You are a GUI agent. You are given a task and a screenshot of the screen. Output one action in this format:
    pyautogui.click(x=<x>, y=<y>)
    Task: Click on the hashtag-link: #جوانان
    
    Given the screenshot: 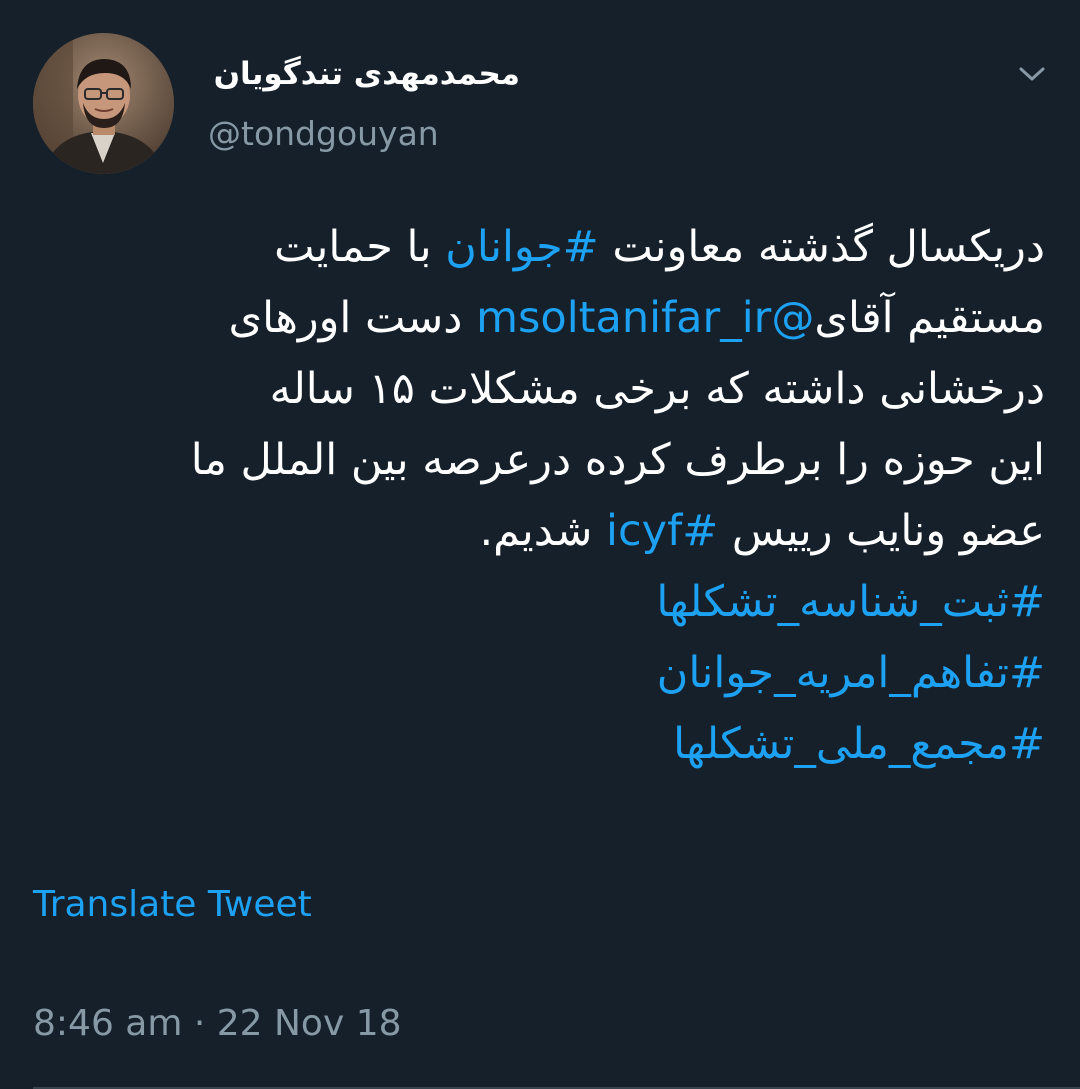 What is the action you would take?
    pyautogui.click(x=521, y=247)
    